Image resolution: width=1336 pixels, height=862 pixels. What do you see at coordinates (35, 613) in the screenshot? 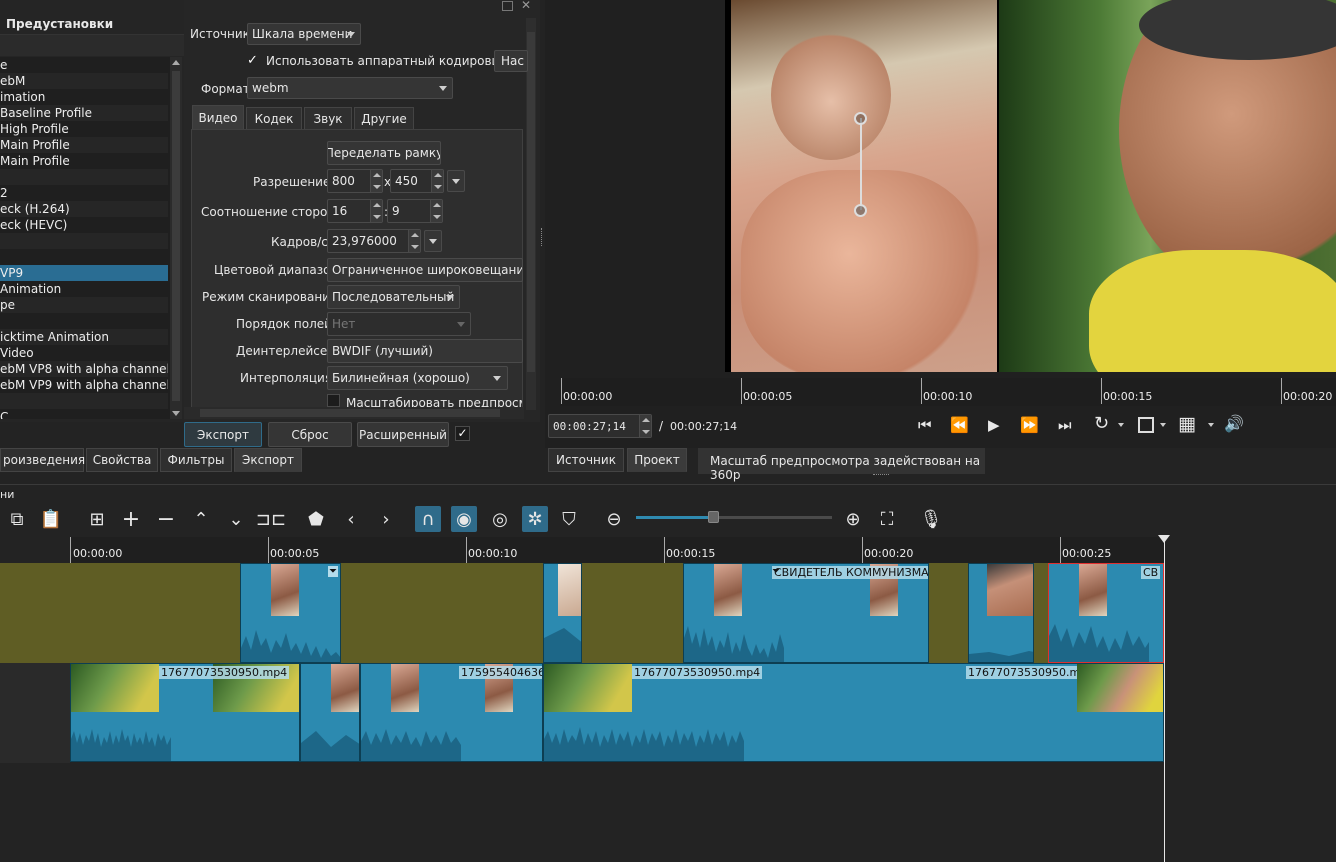
I see `track-header-v` at bounding box center [35, 613].